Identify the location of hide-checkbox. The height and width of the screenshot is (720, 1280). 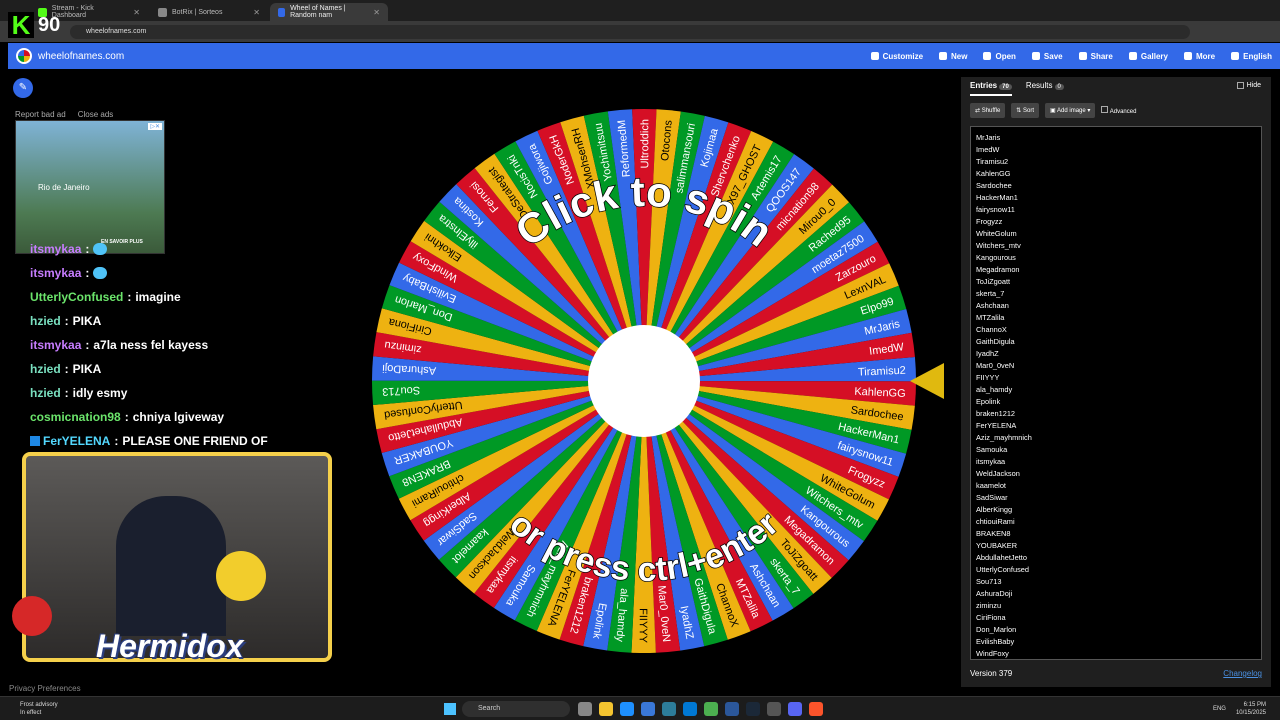
(1240, 85).